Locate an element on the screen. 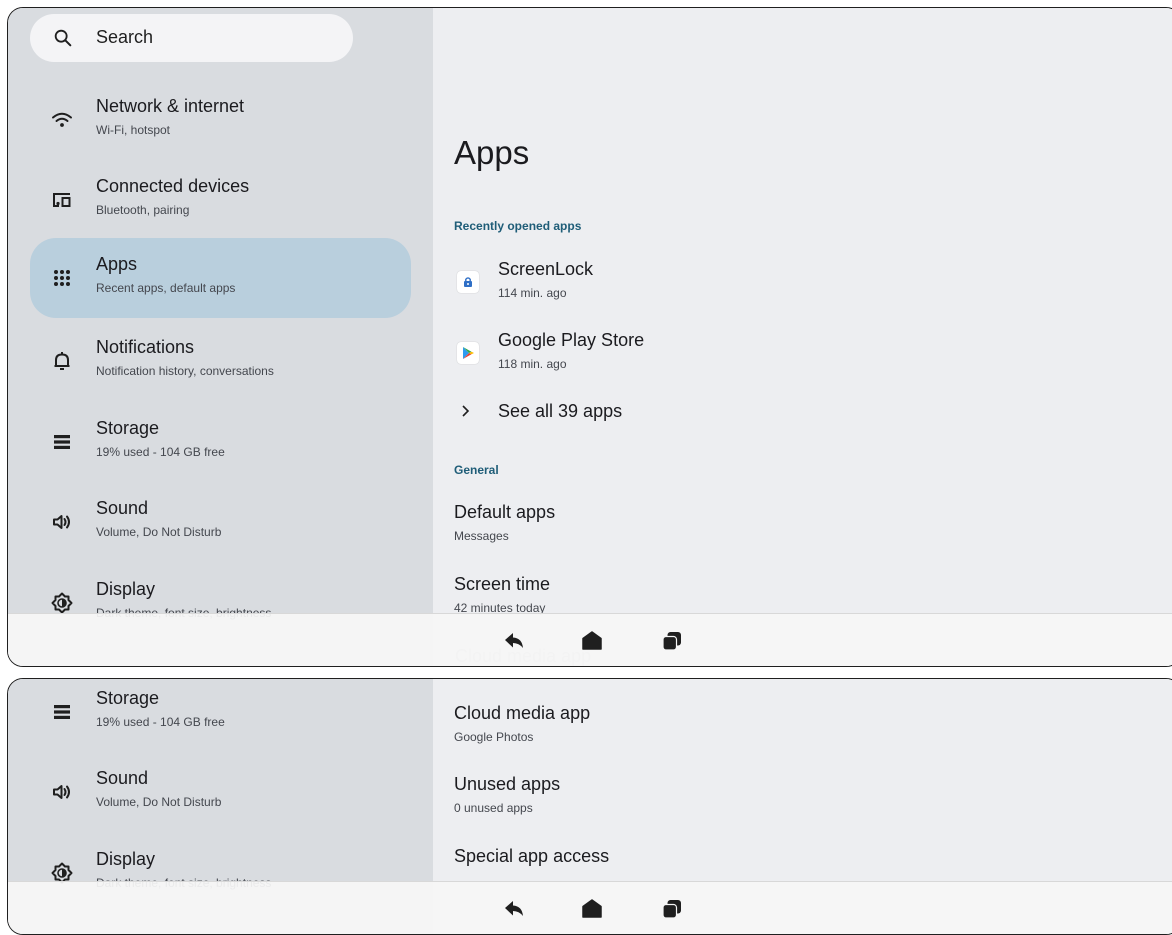 Image resolution: width=1172 pixels, height=935 pixels. sidebar-item-apps: Apps Recent apps, default apps is located at coordinates (220, 278).